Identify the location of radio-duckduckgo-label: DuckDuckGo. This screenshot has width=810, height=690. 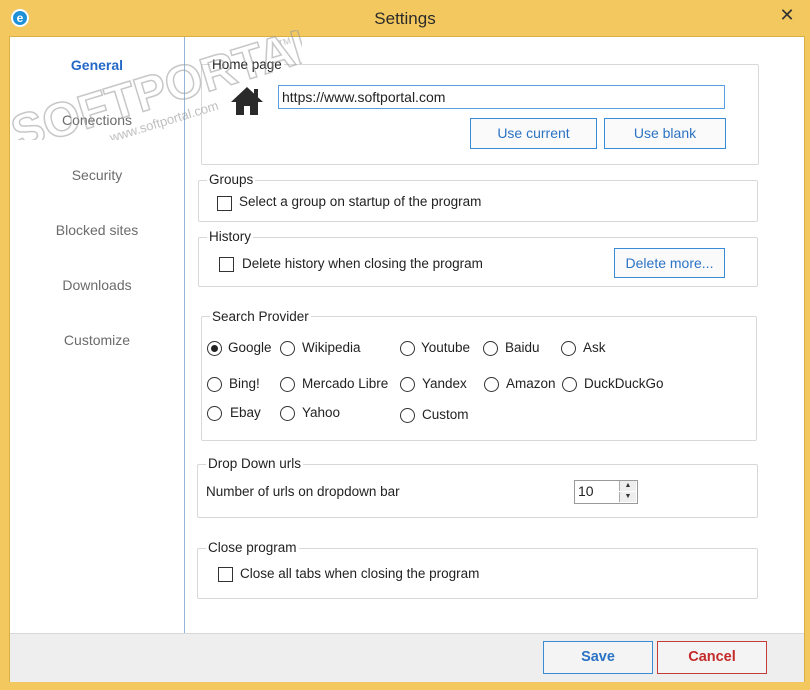
(624, 383).